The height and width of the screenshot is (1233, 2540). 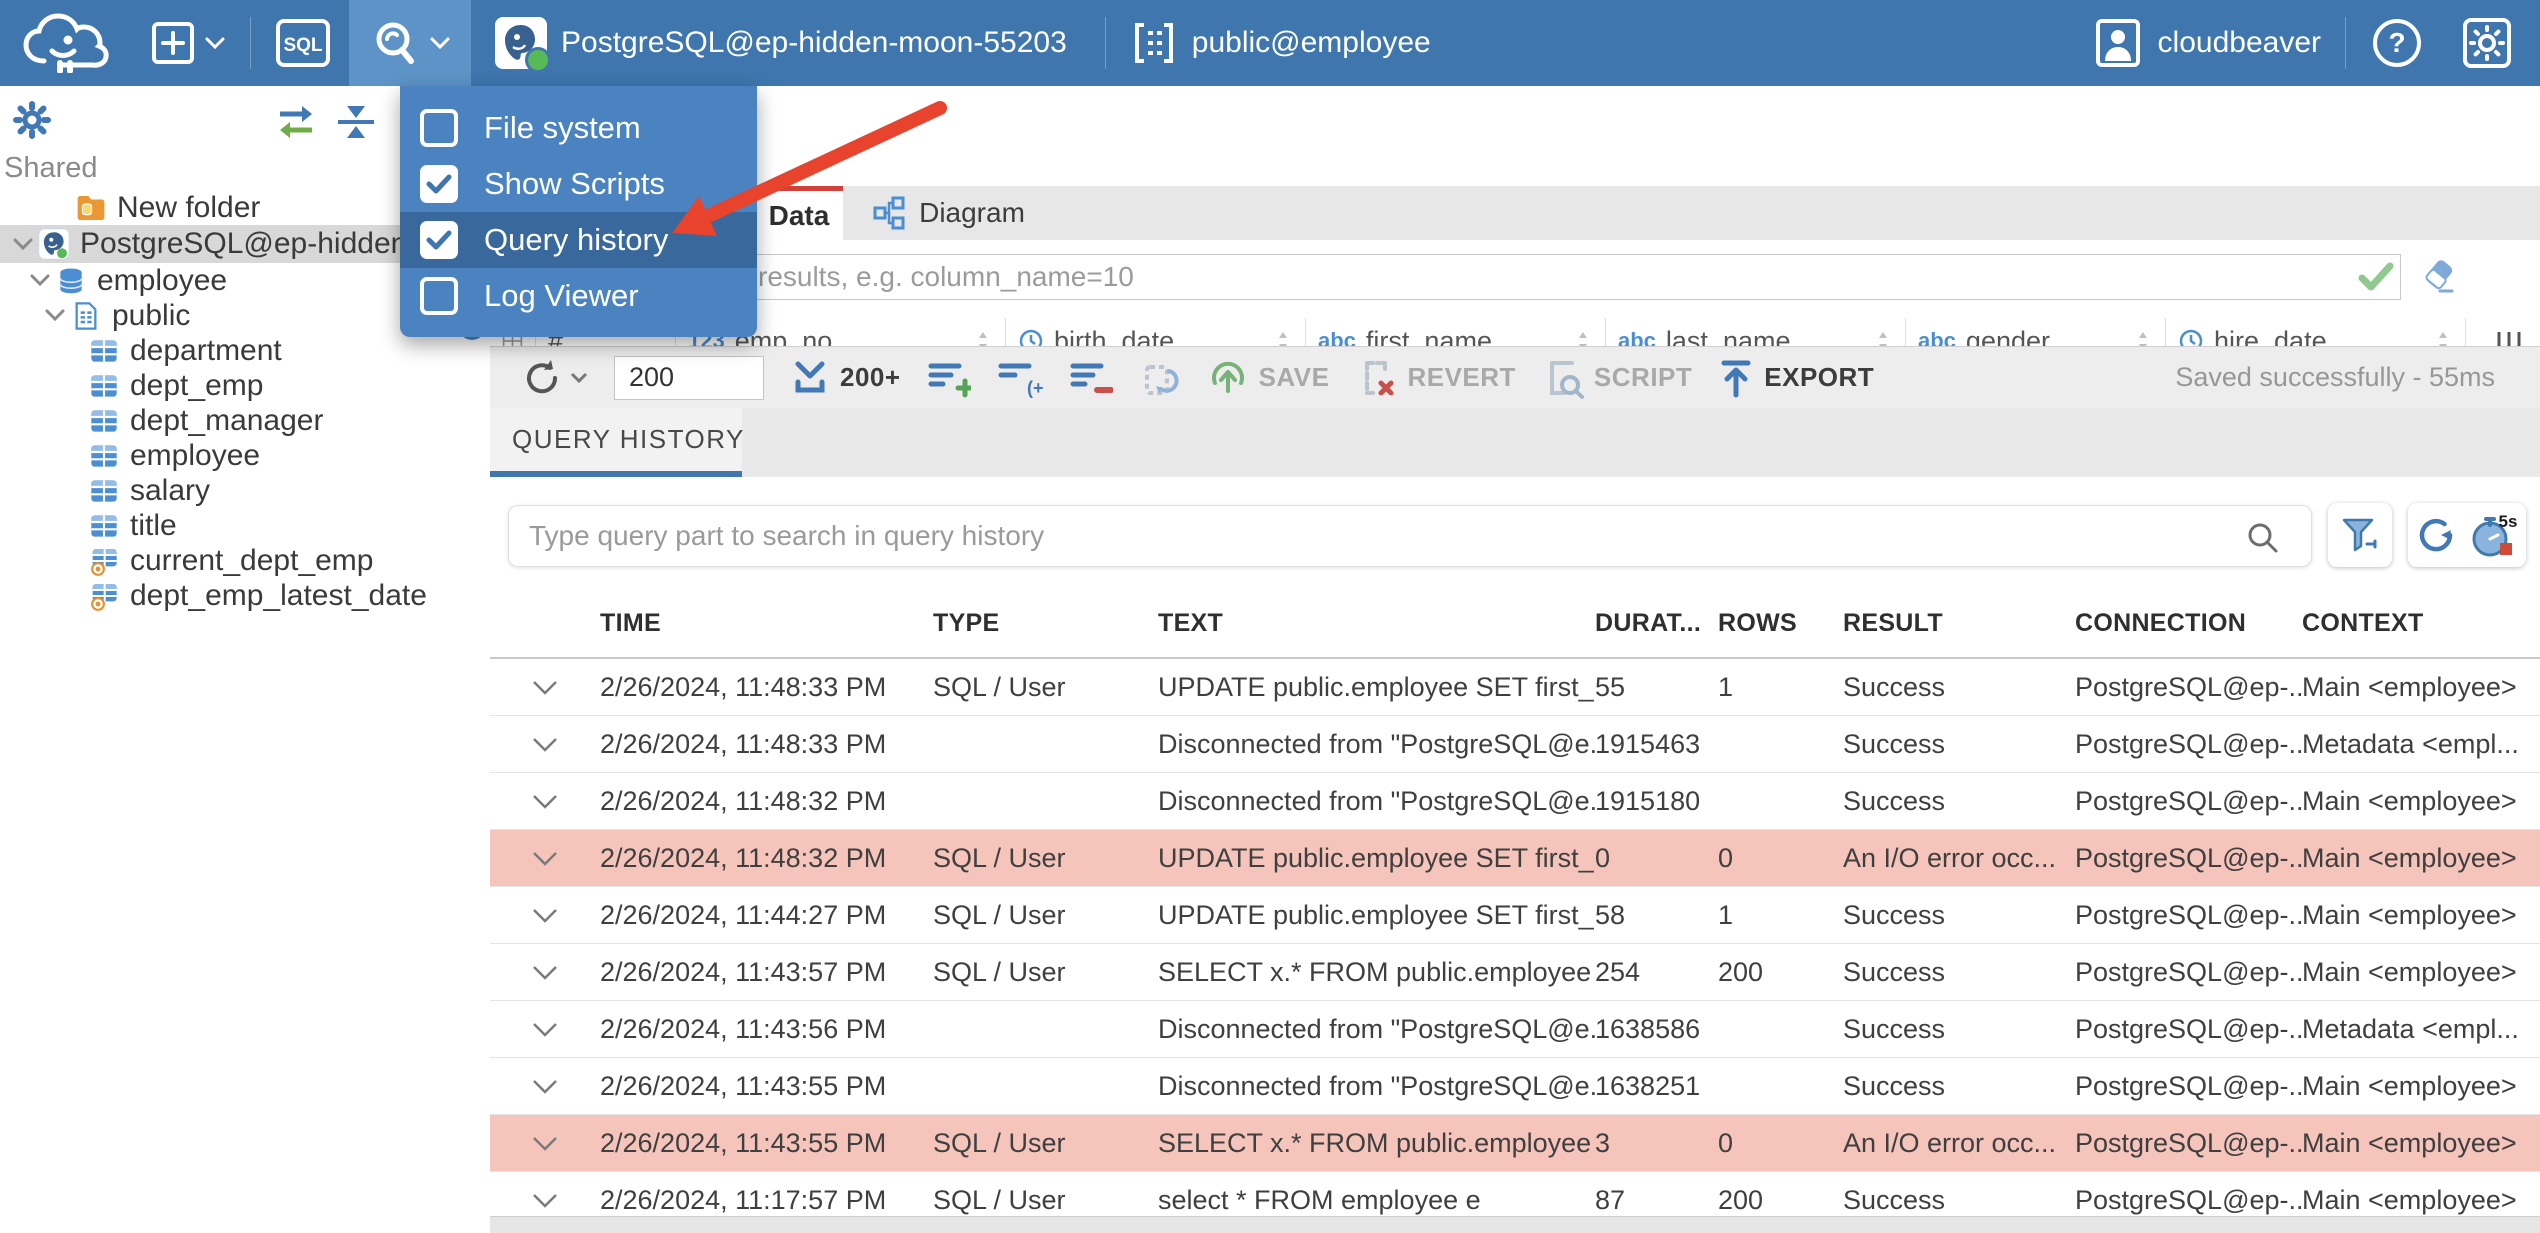 What do you see at coordinates (949, 213) in the screenshot?
I see `tab-diagram: Diagram` at bounding box center [949, 213].